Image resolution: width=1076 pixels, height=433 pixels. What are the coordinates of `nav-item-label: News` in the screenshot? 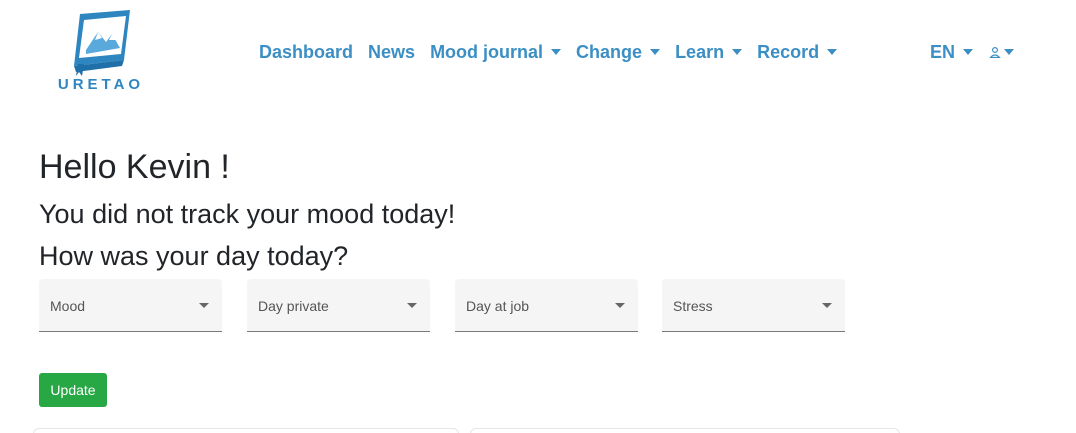 It's located at (392, 51).